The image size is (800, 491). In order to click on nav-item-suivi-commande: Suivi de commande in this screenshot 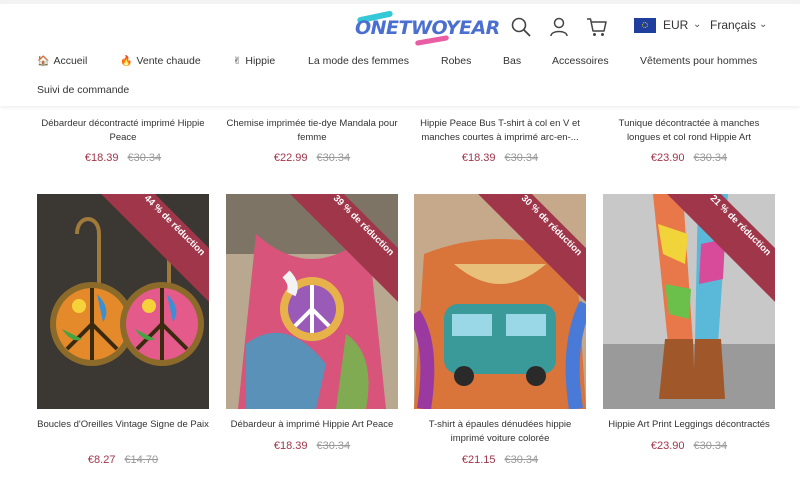, I will do `click(83, 90)`.